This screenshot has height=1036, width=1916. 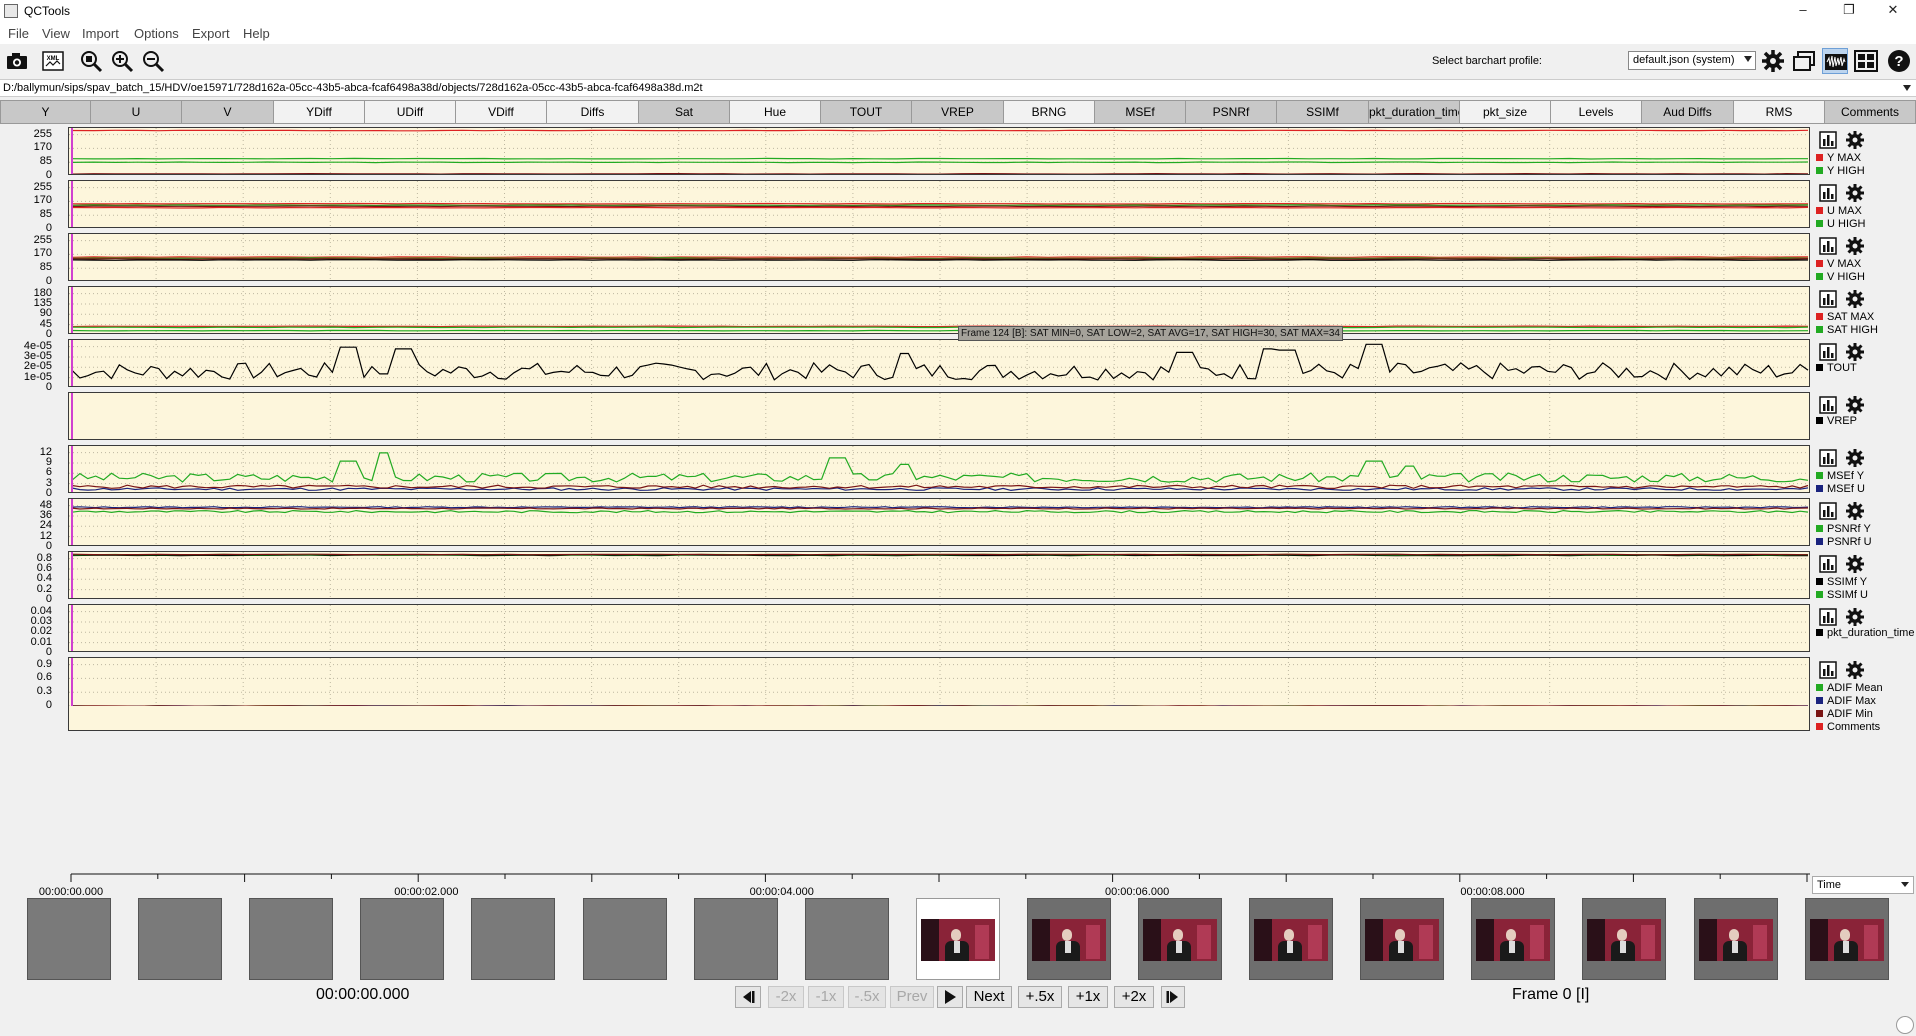 What do you see at coordinates (1835, 61) in the screenshot?
I see `waveform-icon` at bounding box center [1835, 61].